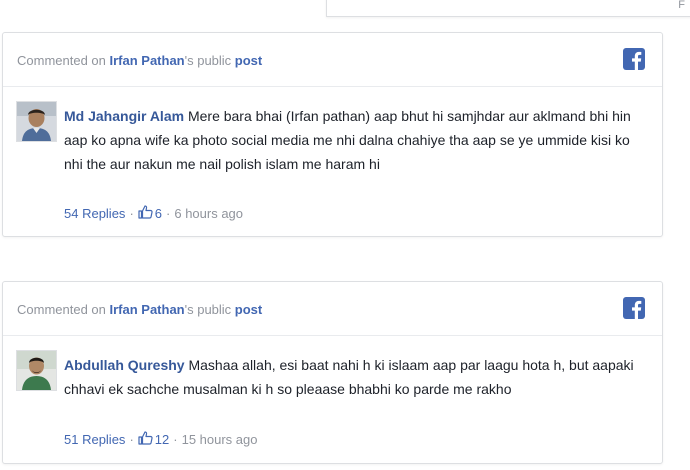 The width and height of the screenshot is (690, 470). I want to click on comment-meta: 51 Replies · 12 · 15 hours ago, so click(161, 439).